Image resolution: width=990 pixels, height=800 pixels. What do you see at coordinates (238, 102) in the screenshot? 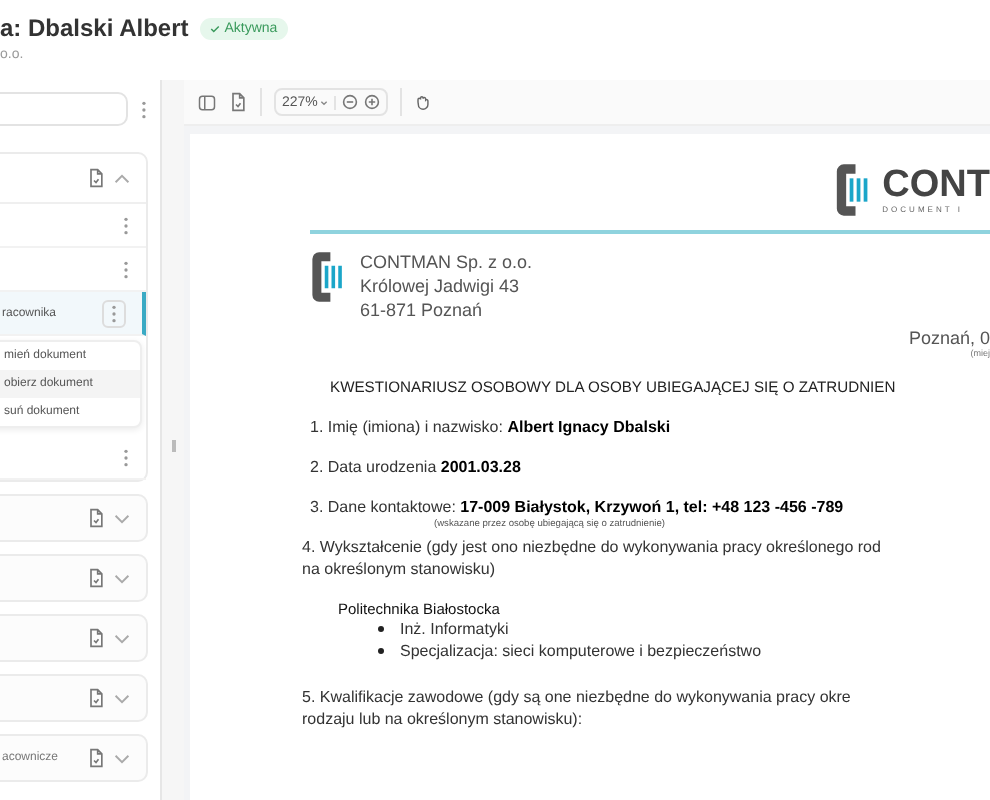
I see `document-icon` at bounding box center [238, 102].